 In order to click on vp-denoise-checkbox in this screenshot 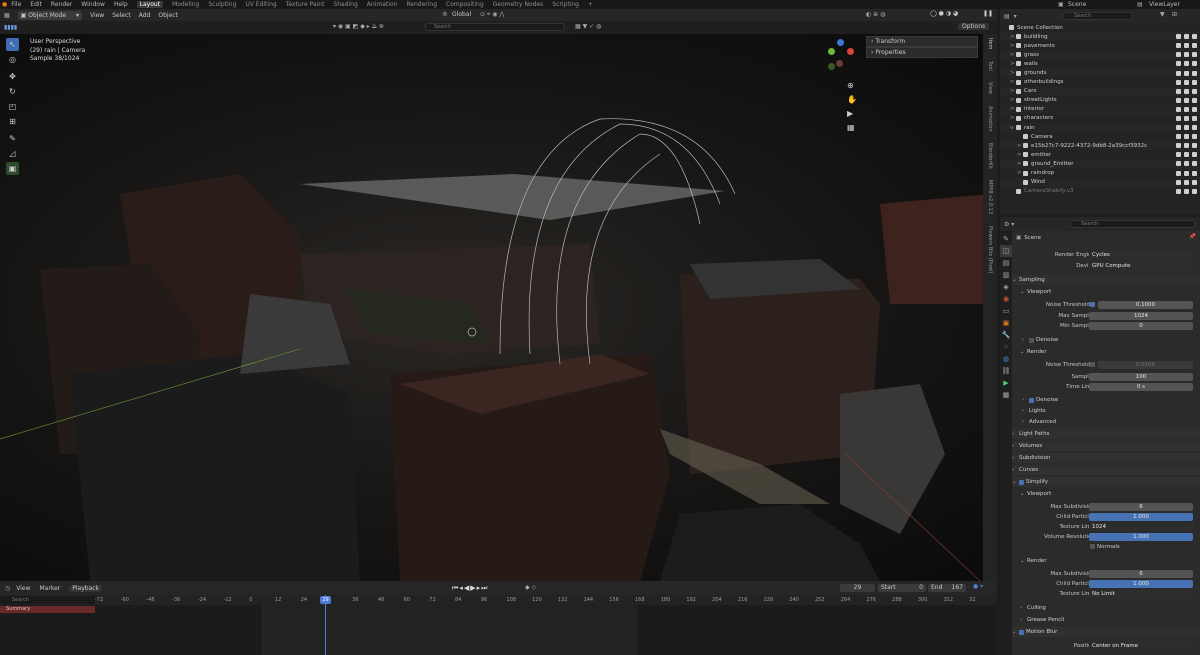, I will do `click(1031, 340)`.